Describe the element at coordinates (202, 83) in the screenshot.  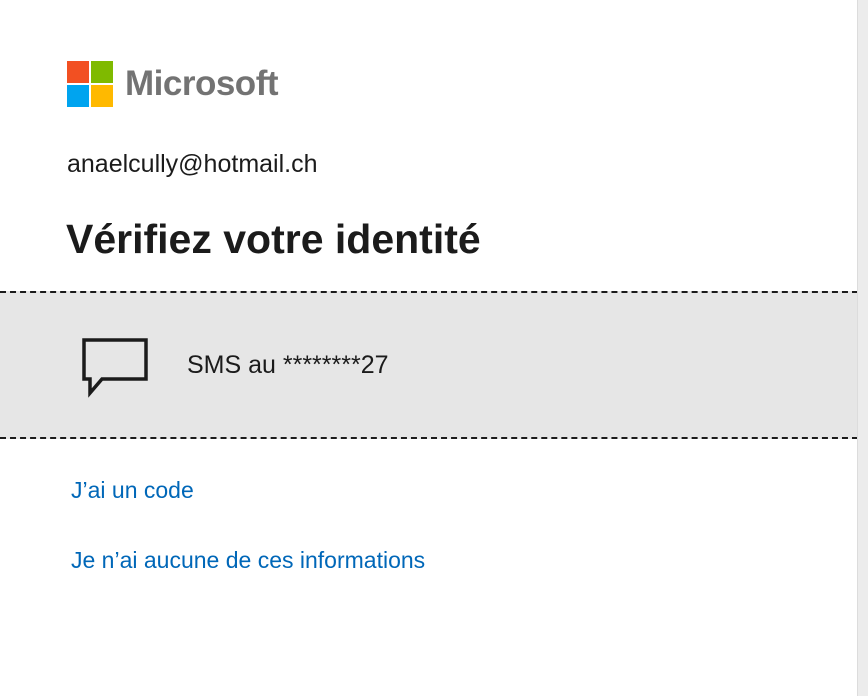
I see `logo-wordmark: Microsoft` at that location.